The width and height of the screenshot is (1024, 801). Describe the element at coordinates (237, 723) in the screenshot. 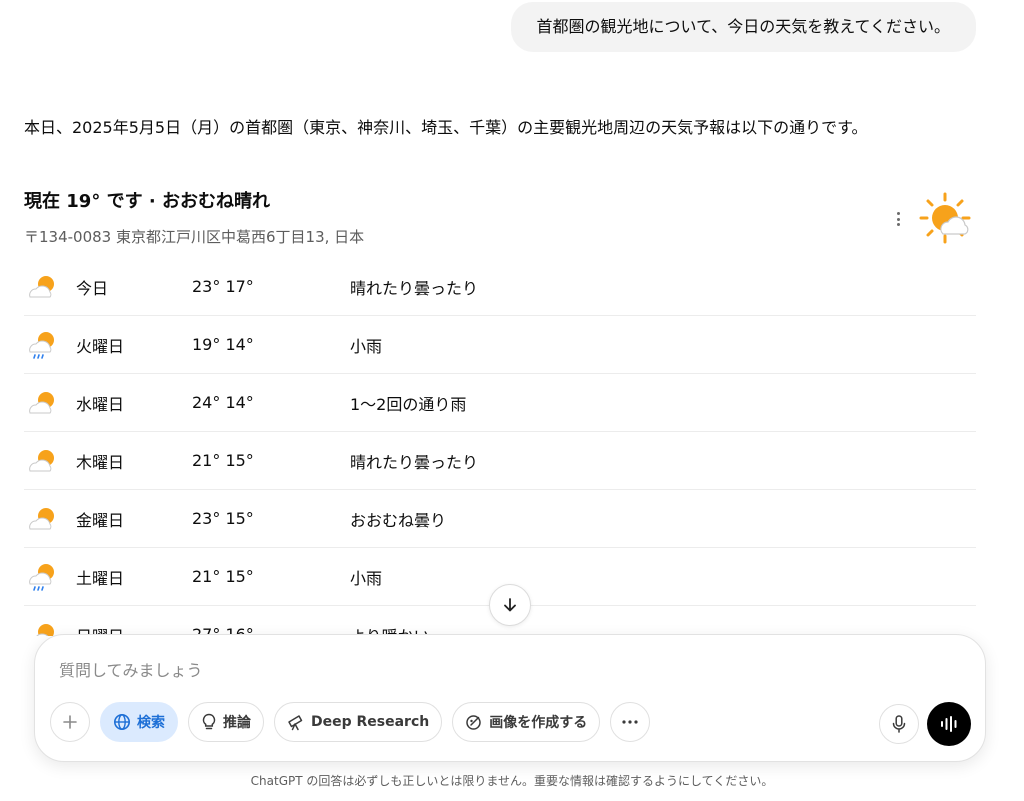

I see `reason-label: 推論` at that location.